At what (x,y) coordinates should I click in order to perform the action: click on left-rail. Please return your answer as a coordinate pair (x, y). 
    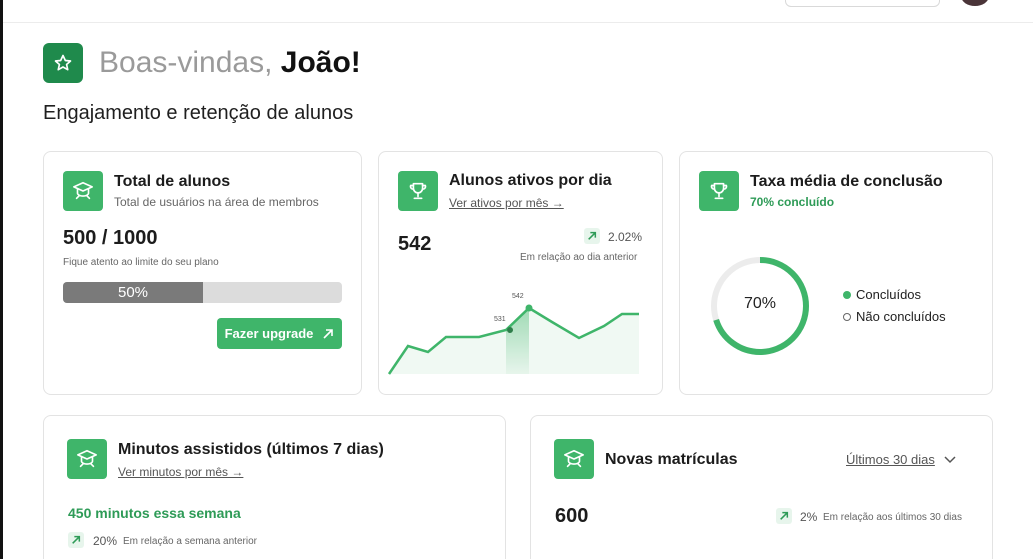
    Looking at the image, I should click on (1, 279).